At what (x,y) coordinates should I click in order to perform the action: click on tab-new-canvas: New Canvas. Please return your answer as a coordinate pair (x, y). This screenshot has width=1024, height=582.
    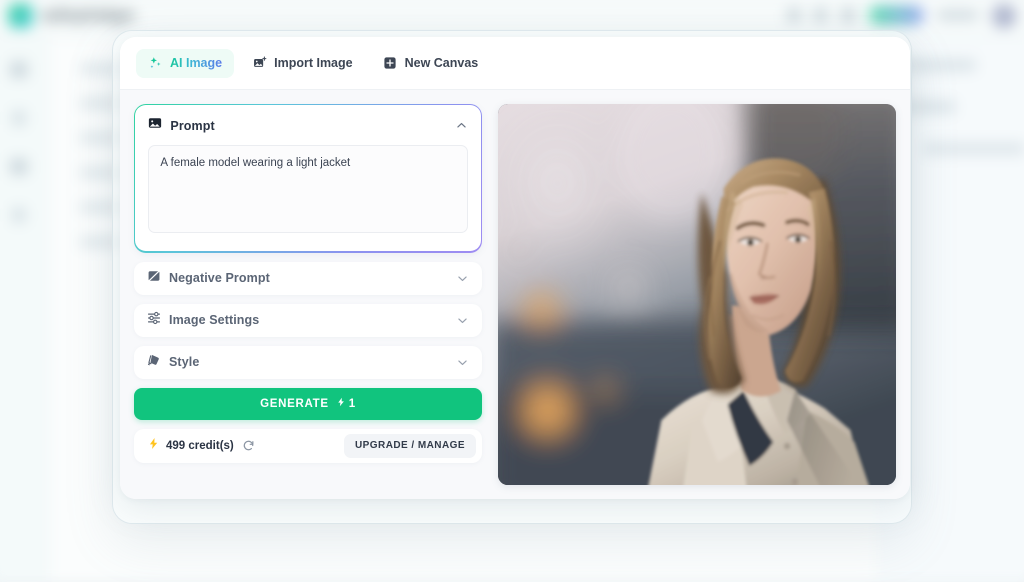
    Looking at the image, I should click on (431, 63).